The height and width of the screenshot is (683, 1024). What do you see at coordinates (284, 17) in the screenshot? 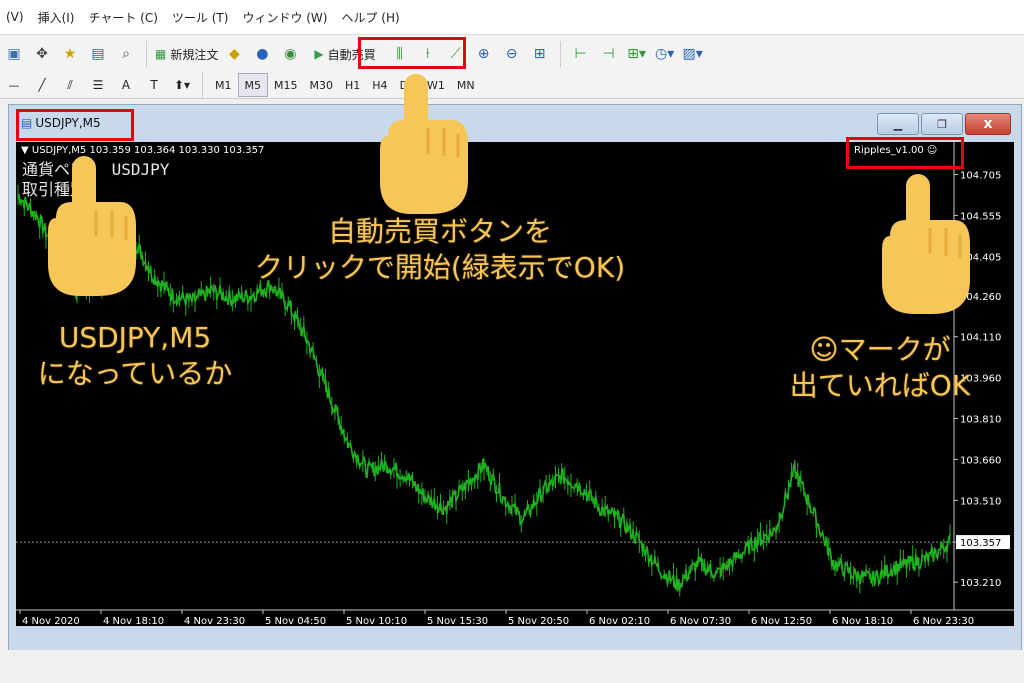
I see `menu-window: ウィンドウ (W)` at bounding box center [284, 17].